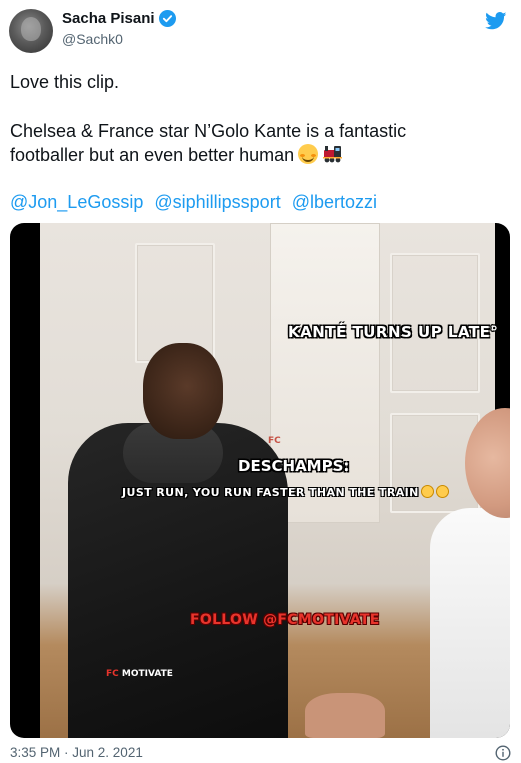 The image size is (521, 763). I want to click on author-handle: @Sachk0, so click(92, 39).